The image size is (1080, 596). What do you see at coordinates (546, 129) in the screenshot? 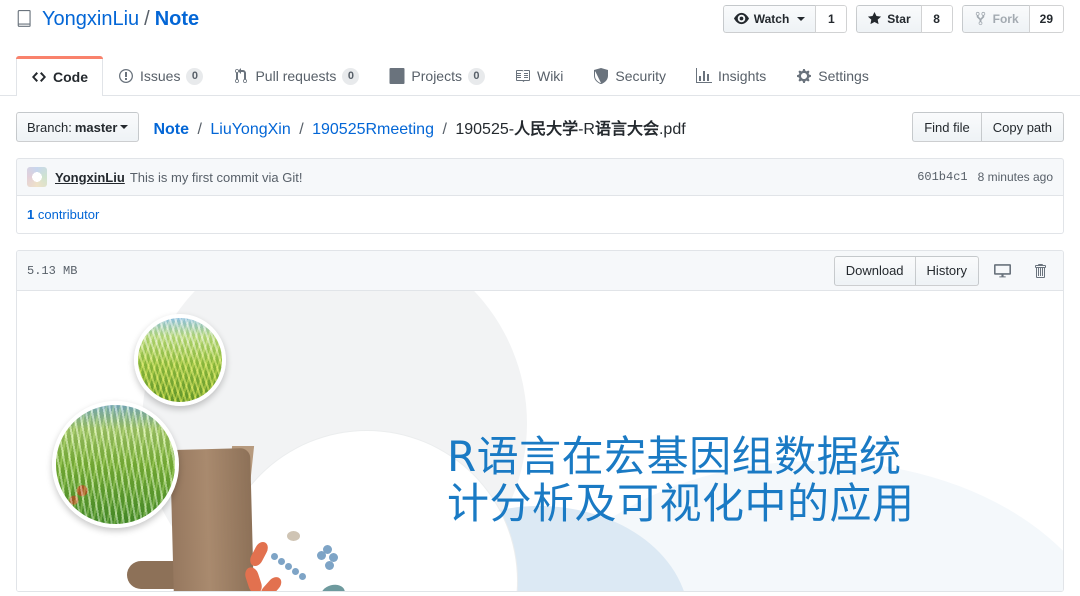
I see `filename-org-part: 人民大学` at bounding box center [546, 129].